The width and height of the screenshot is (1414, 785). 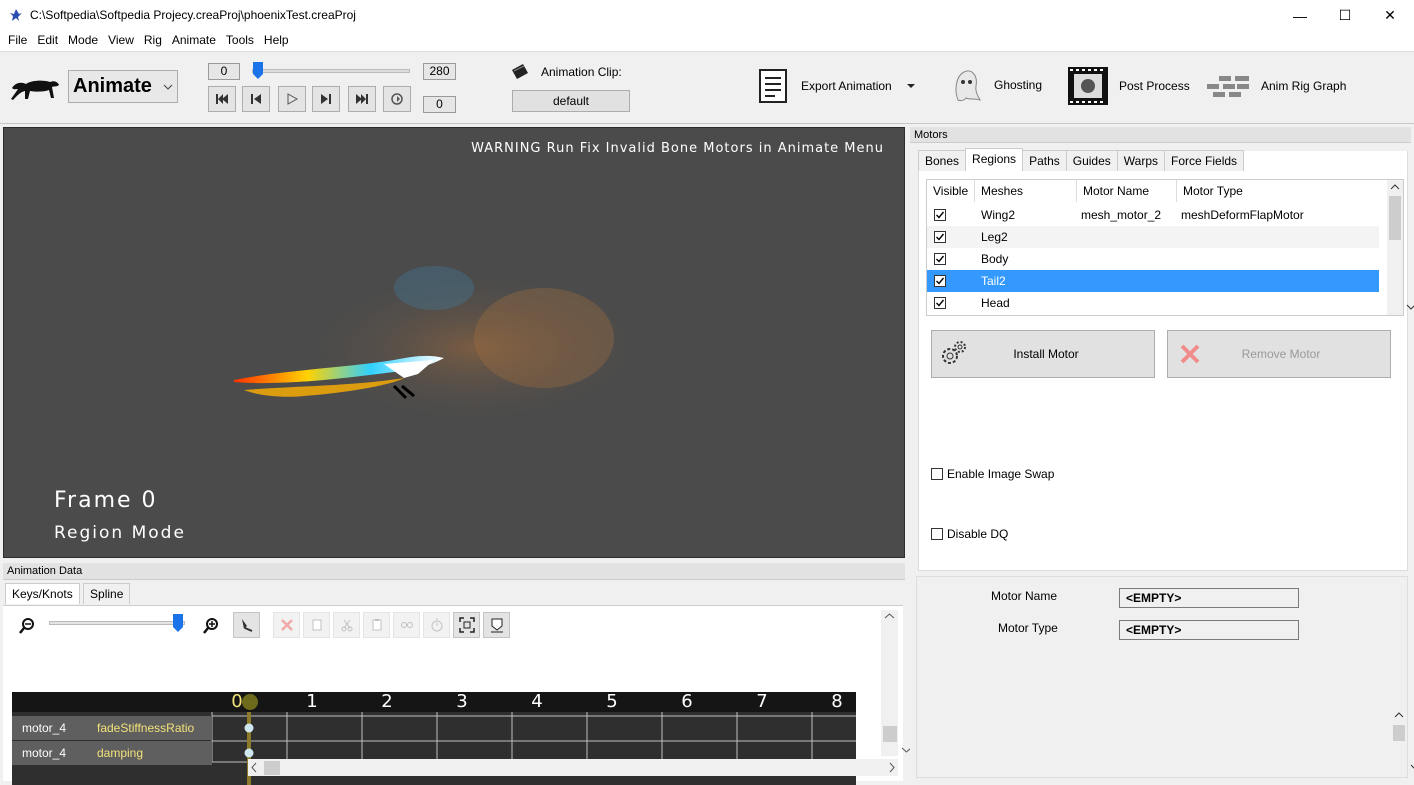 I want to click on tab-warps: Warps, so click(x=1141, y=160).